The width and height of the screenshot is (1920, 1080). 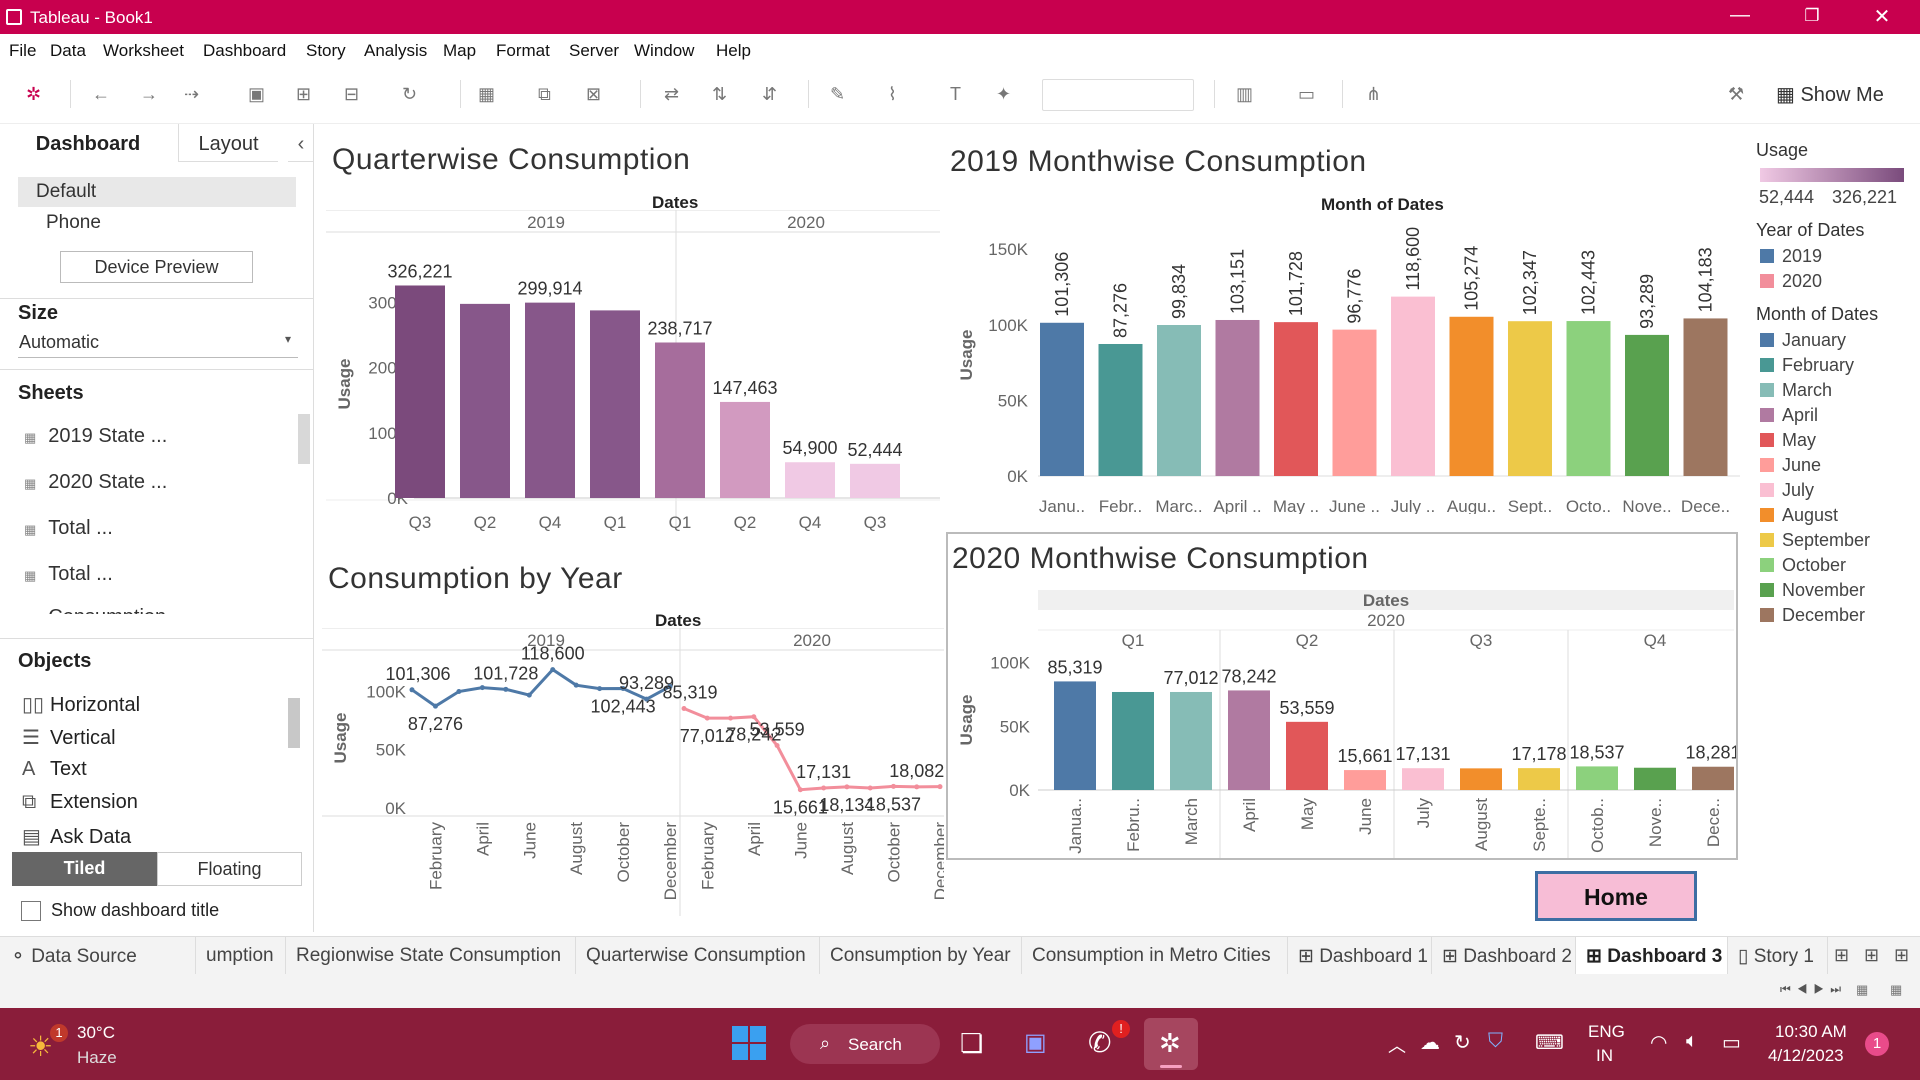 What do you see at coordinates (719, 94) in the screenshot?
I see `sort-ascending-icon: ⇅` at bounding box center [719, 94].